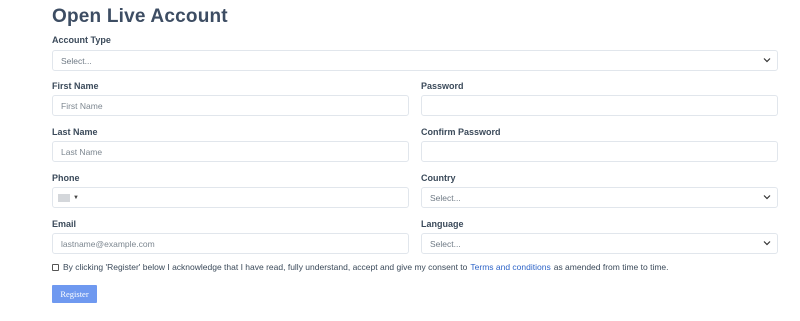  I want to click on password-label: Password, so click(442, 86).